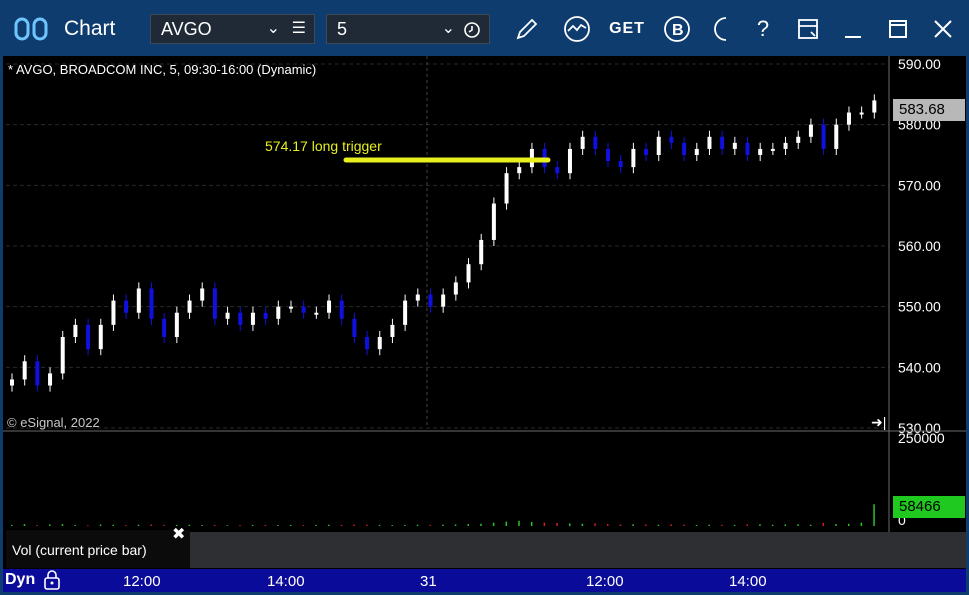  I want to click on help-icon: ?, so click(763, 29).